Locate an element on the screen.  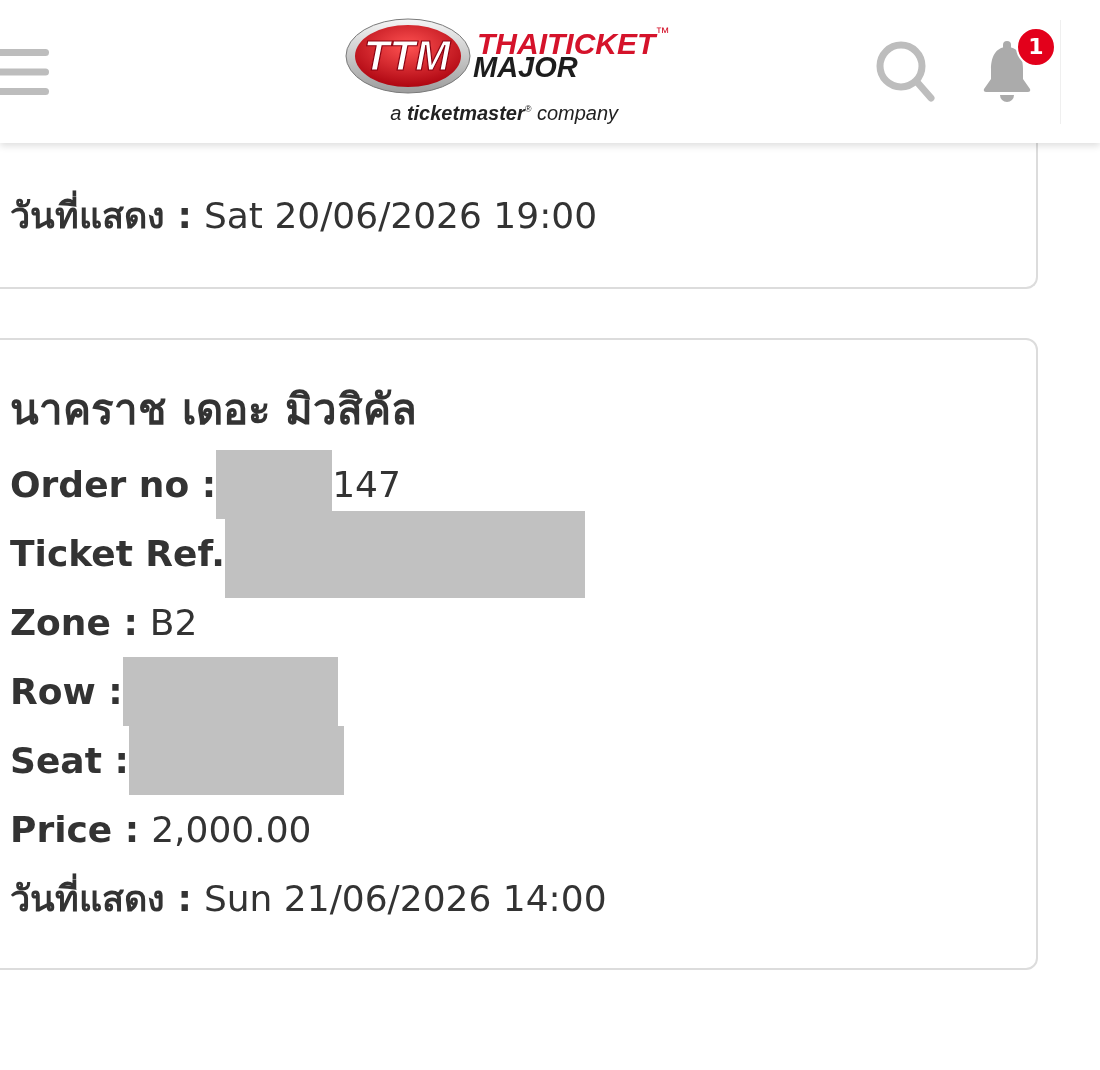
field-label: Ticket Ref. is located at coordinates (117, 553).